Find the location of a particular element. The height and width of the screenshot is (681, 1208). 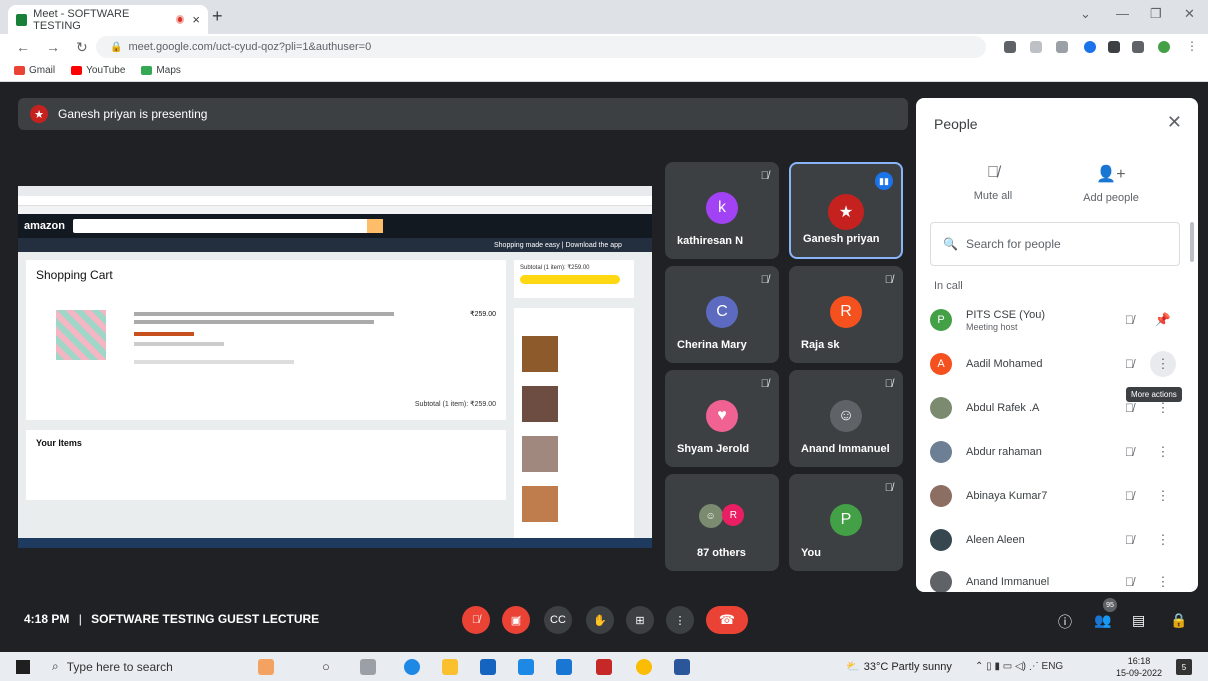

share-icon is located at coordinates (1036, 47).